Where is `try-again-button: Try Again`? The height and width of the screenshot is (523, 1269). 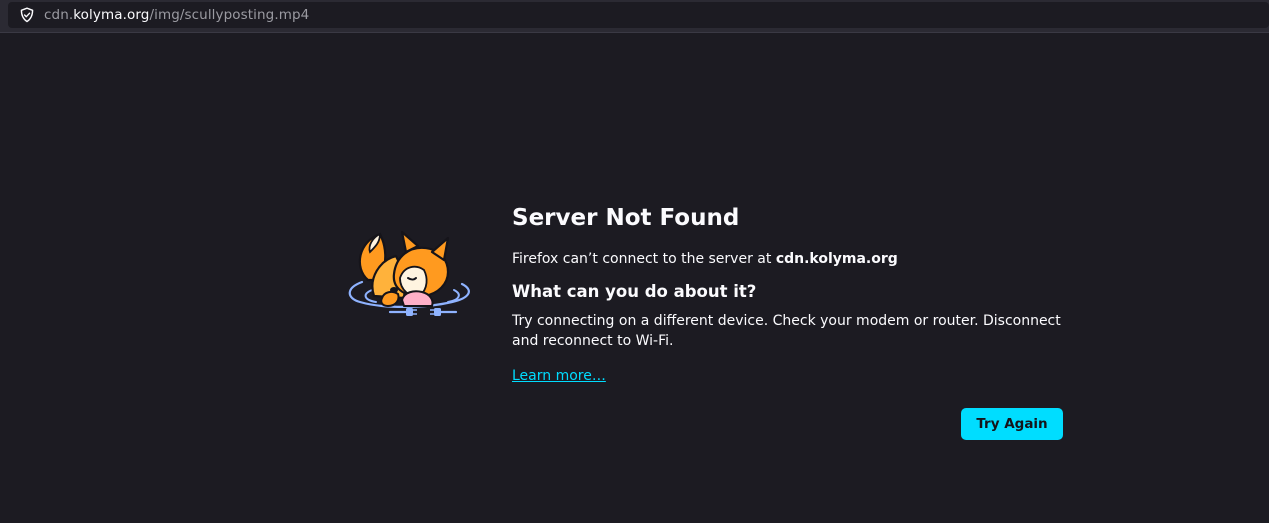 try-again-button: Try Again is located at coordinates (1012, 424).